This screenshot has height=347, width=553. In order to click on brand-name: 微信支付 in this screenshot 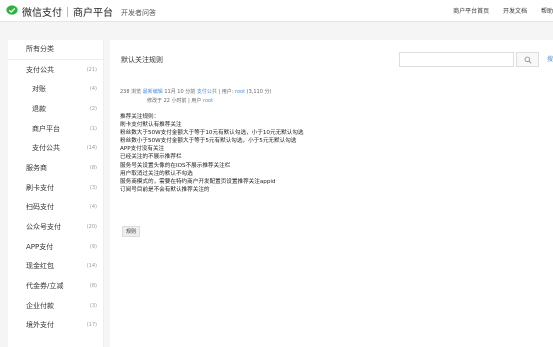, I will do `click(42, 13)`.